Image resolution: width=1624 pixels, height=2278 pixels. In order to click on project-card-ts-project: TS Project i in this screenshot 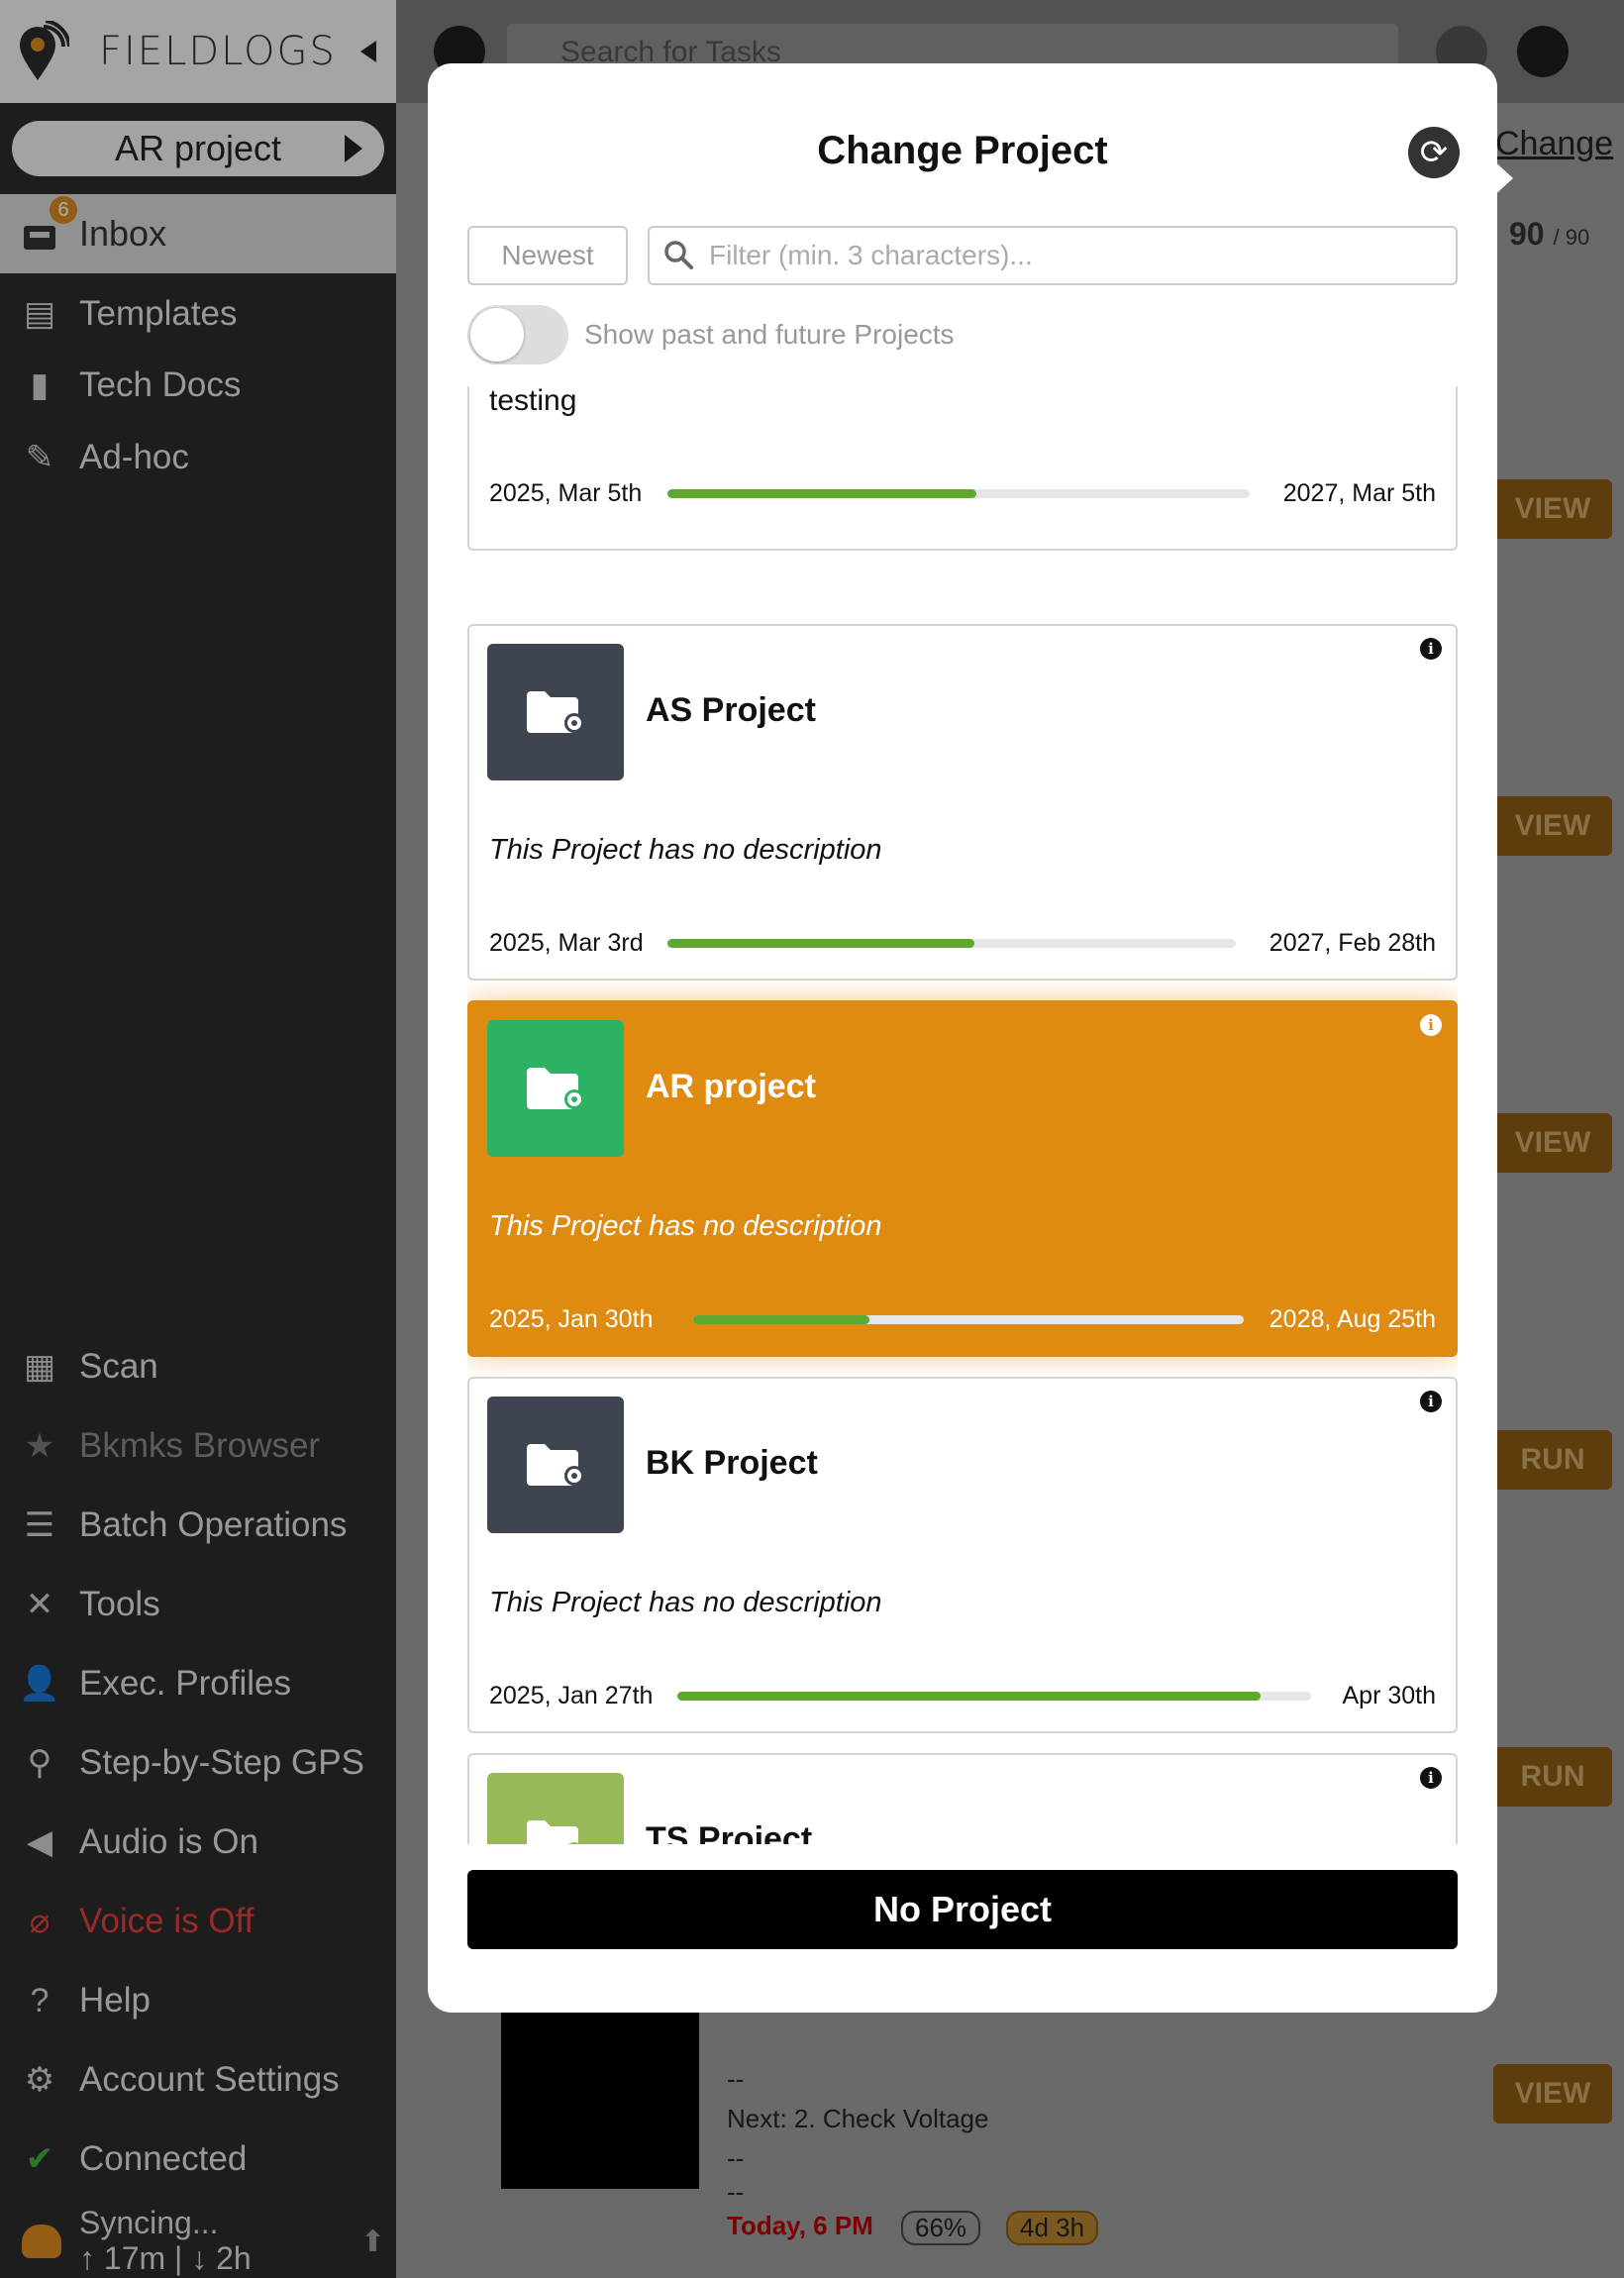, I will do `click(962, 1798)`.